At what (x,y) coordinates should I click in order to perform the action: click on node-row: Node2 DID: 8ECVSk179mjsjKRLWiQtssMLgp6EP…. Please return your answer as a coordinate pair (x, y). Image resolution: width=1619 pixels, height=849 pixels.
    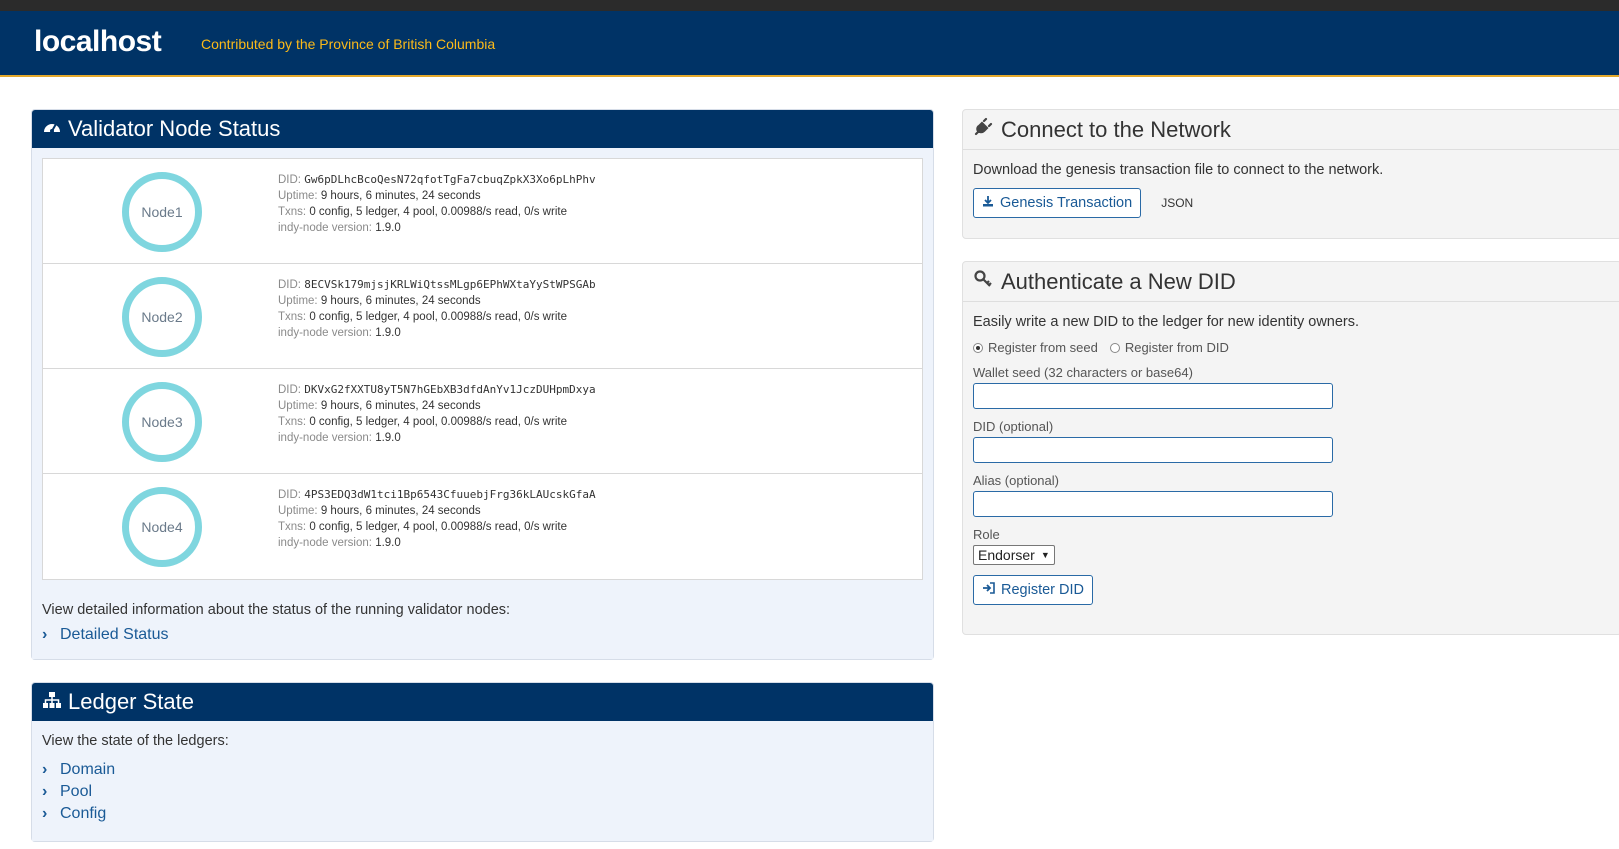
    Looking at the image, I should click on (482, 316).